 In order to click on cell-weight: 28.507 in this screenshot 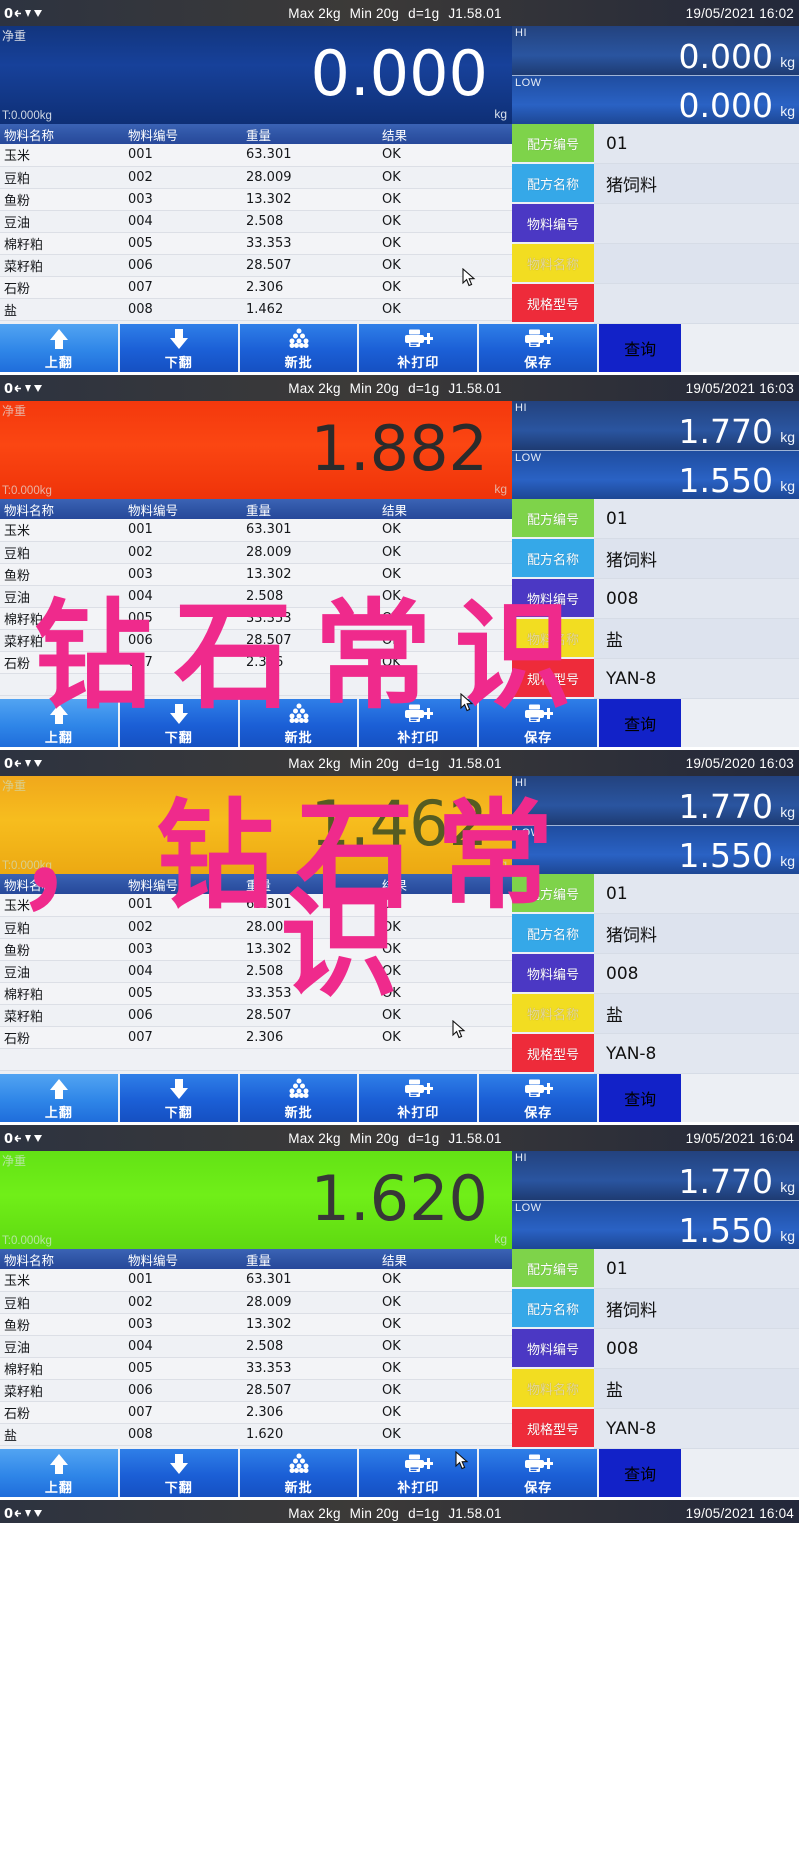, I will do `click(314, 640)`.